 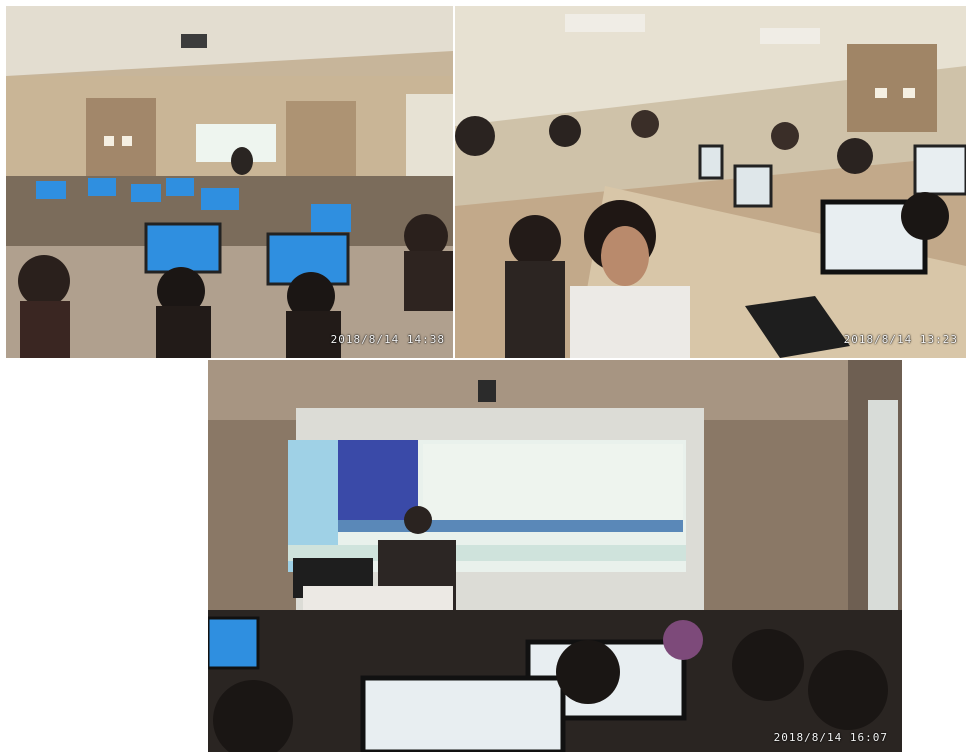 I want to click on photo-timestamp: 2018/8/14 14:38, so click(x=387, y=339).